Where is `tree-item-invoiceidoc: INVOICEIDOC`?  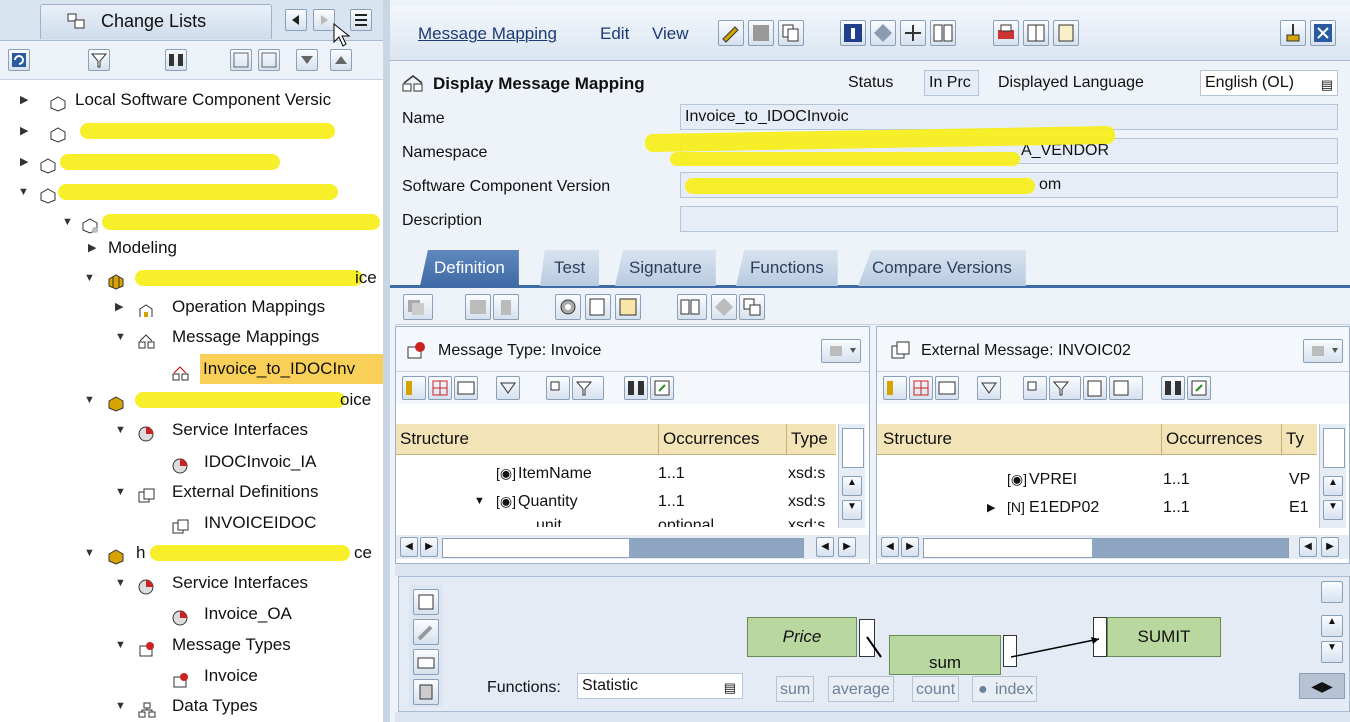
tree-item-invoiceidoc: INVOICEIDOC is located at coordinates (191, 523).